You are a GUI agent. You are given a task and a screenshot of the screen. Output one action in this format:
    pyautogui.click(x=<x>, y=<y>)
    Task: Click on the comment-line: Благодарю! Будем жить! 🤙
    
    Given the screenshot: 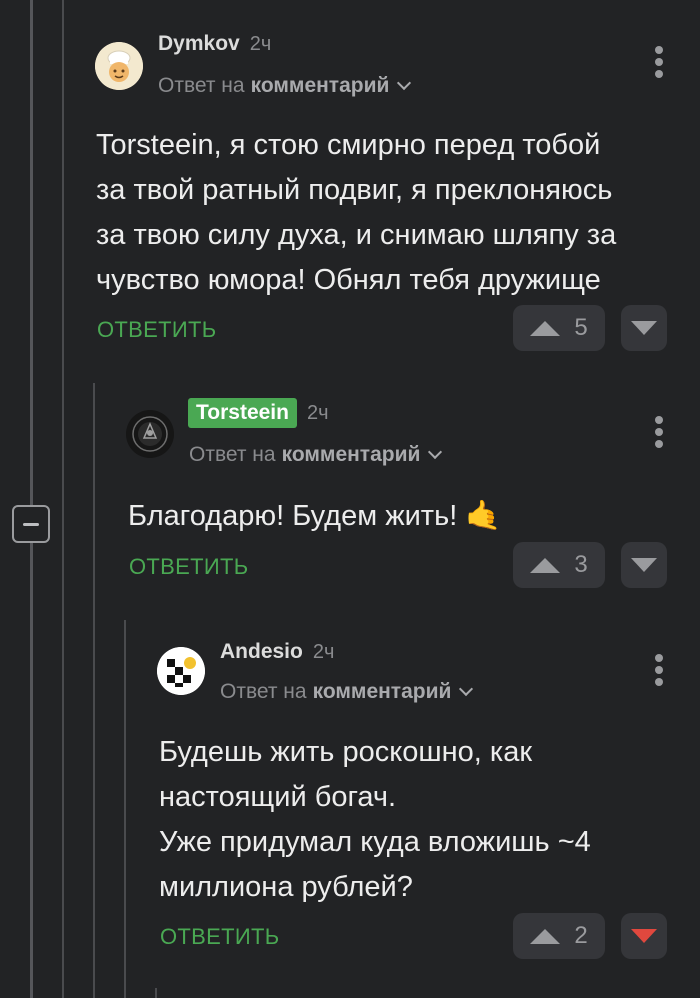 What is the action you would take?
    pyautogui.click(x=315, y=516)
    